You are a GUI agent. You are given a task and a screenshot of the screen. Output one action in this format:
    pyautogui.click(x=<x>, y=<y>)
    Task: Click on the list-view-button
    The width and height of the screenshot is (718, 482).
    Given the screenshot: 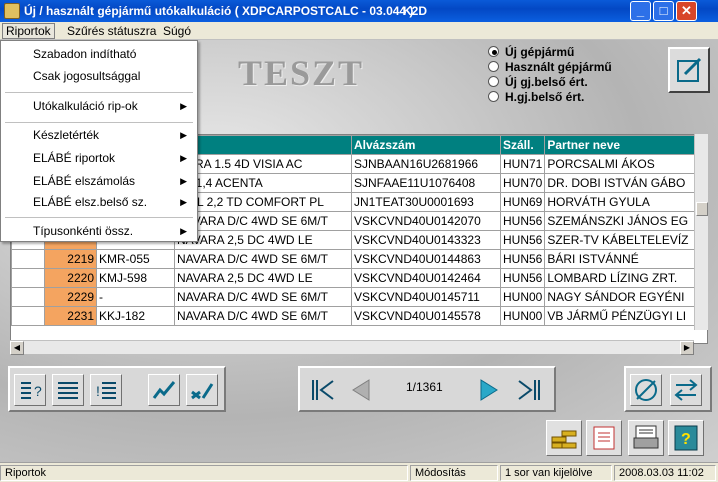 What is the action you would take?
    pyautogui.click(x=68, y=390)
    